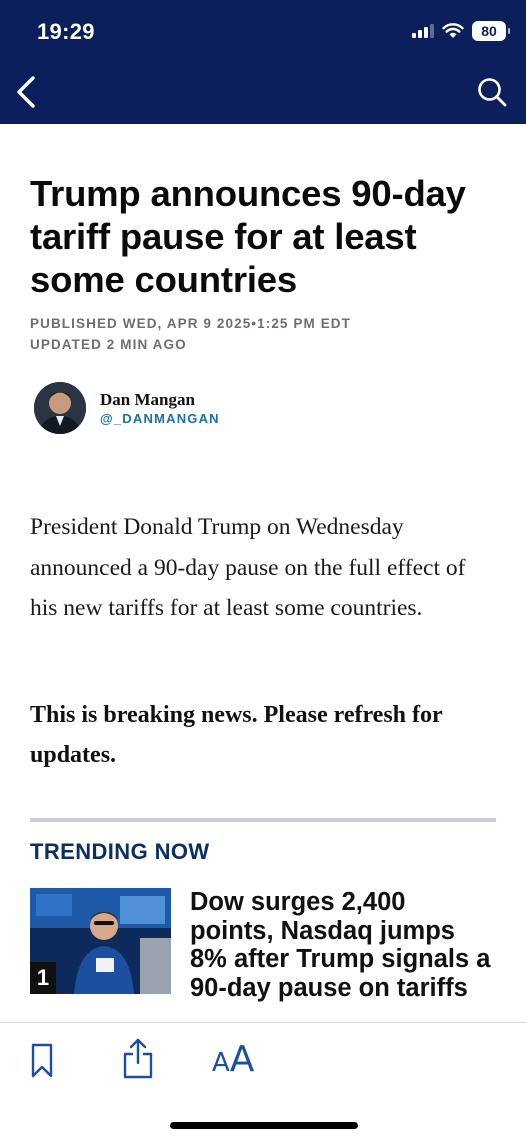  I want to click on signal-icon, so click(423, 31).